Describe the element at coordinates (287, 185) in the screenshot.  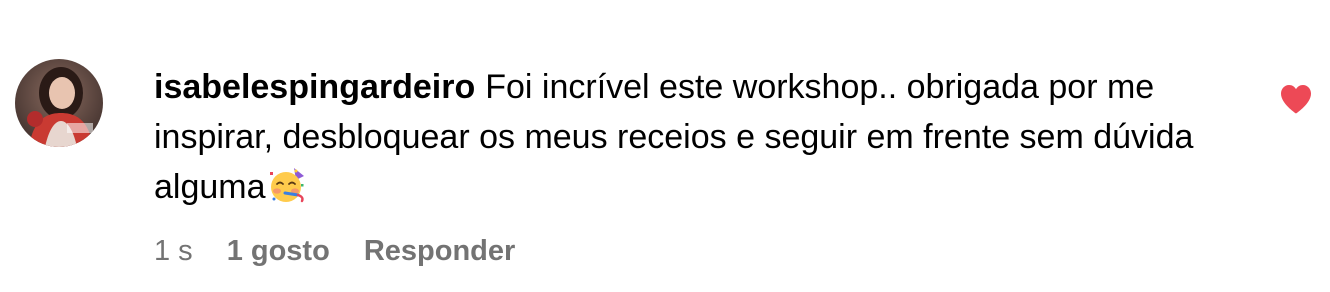
I see `partying-face-emoji-icon` at that location.